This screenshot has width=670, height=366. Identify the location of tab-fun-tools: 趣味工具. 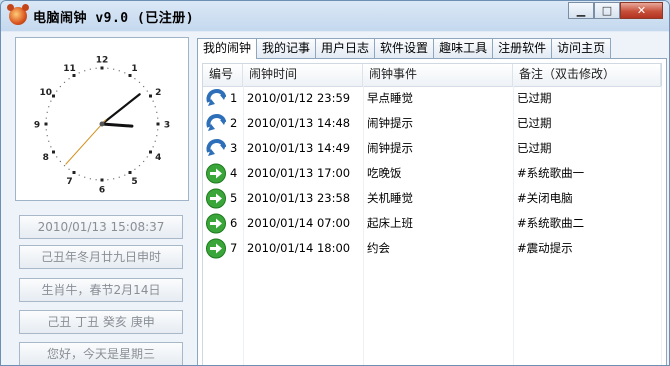
(463, 48).